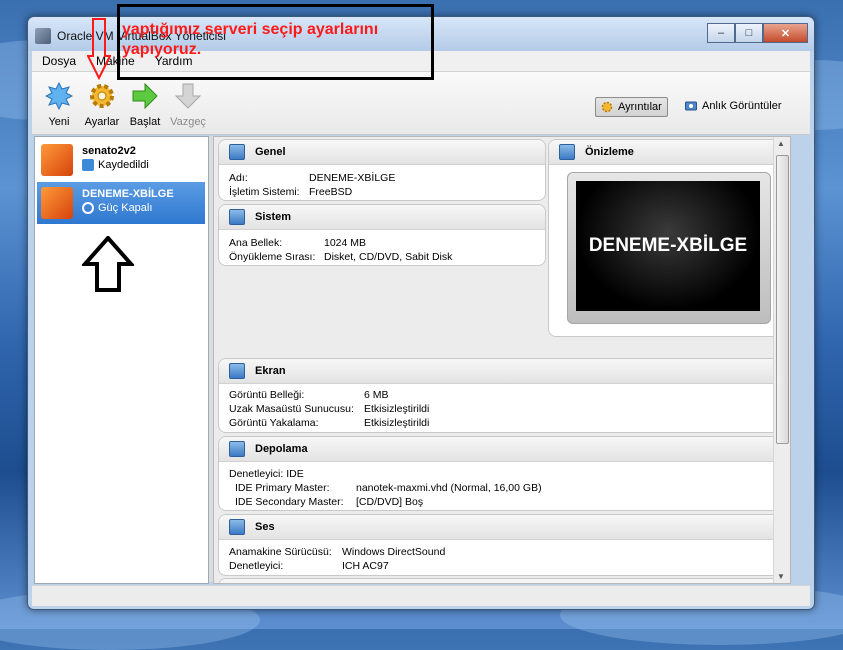 This screenshot has height=650, width=843. Describe the element at coordinates (102, 96) in the screenshot. I see `settings-gear-icon` at that location.